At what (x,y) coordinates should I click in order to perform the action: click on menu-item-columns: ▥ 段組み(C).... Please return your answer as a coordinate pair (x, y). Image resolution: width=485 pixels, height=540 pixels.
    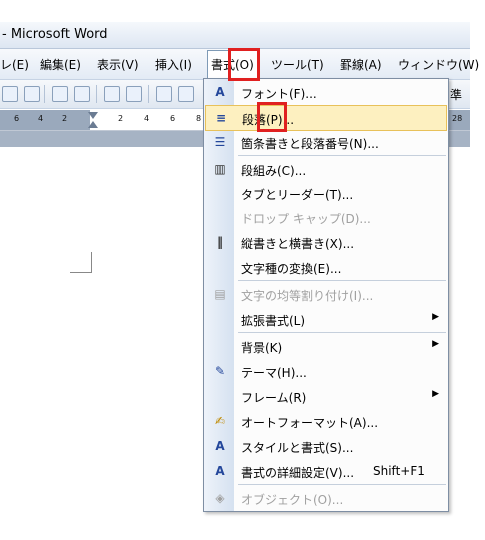
    Looking at the image, I should click on (326, 169).